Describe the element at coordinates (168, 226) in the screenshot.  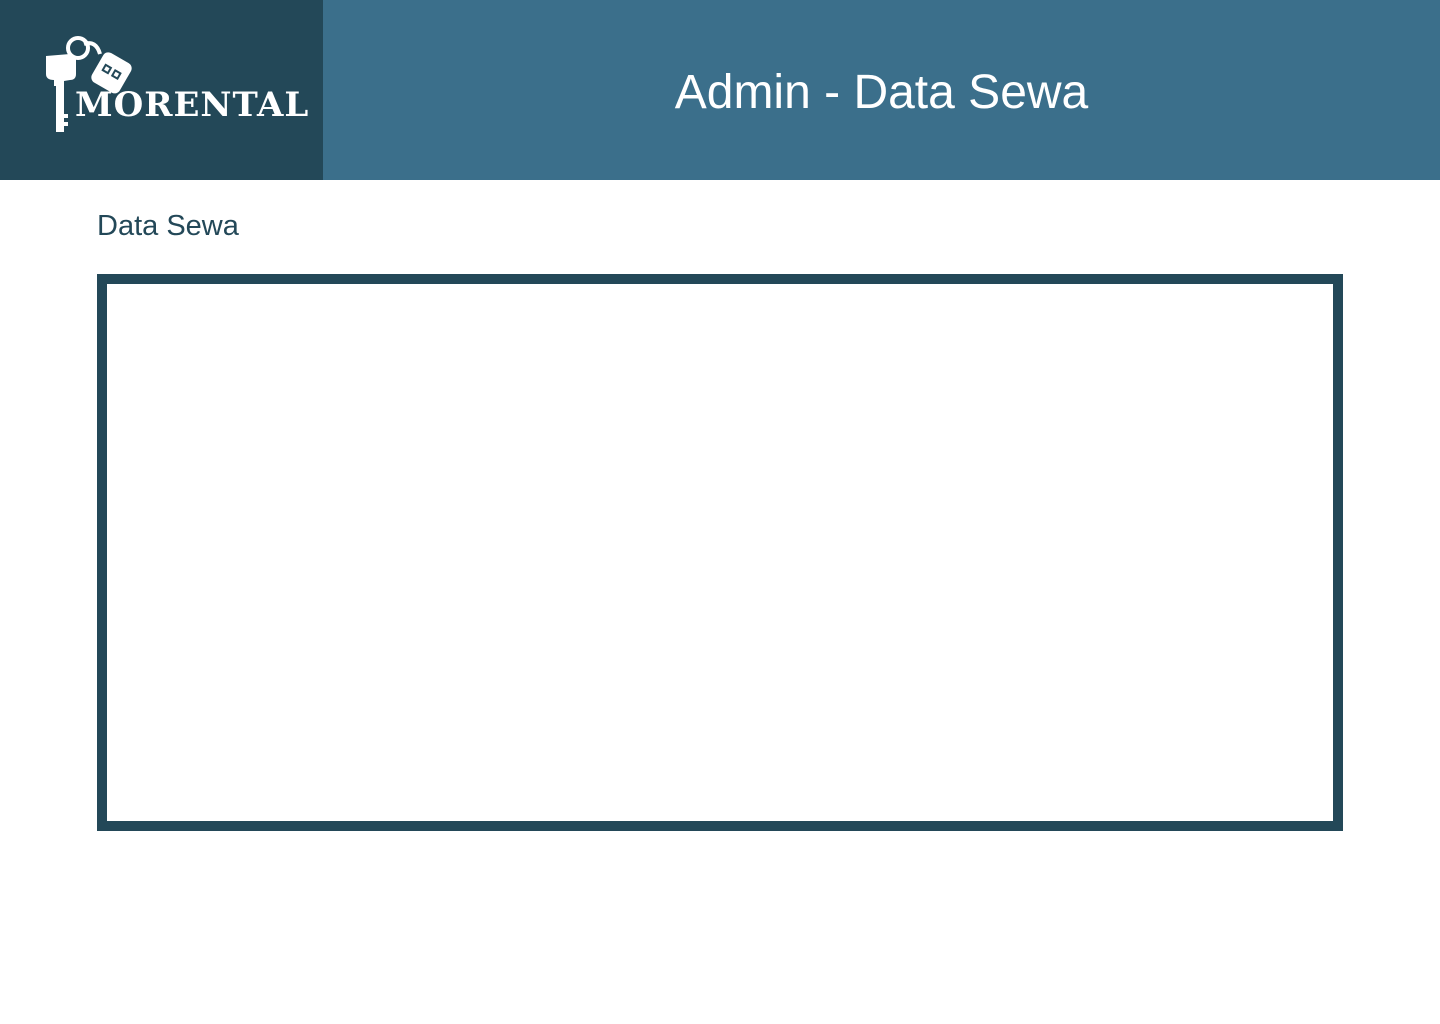
I see `section-title: Data Sewa` at that location.